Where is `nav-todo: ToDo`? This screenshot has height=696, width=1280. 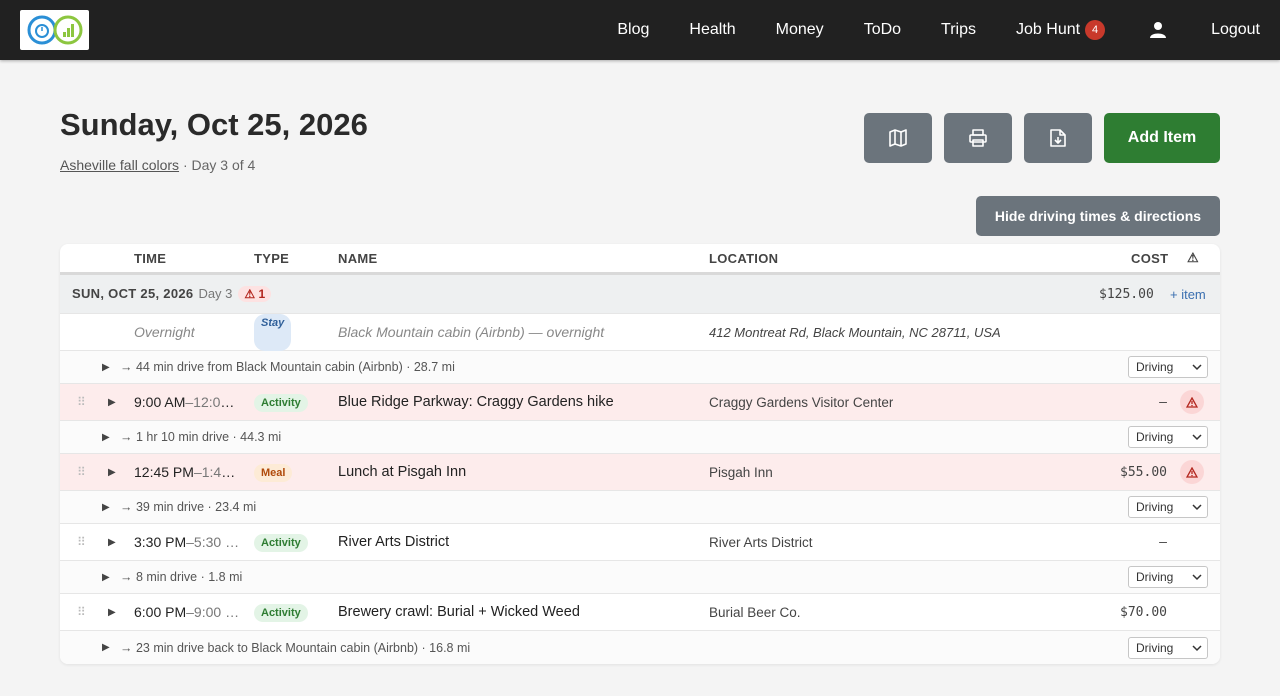
nav-todo: ToDo is located at coordinates (882, 30).